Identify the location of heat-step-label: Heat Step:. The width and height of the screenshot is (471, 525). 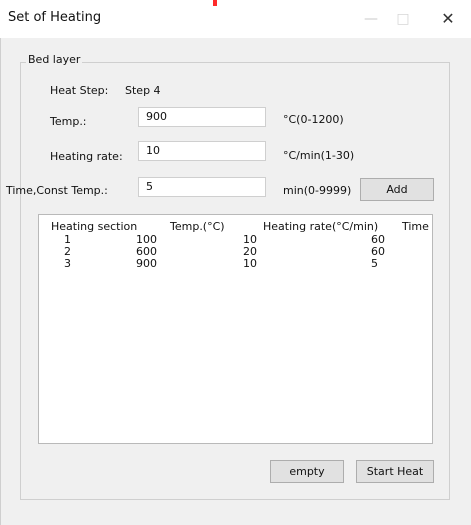
(79, 90).